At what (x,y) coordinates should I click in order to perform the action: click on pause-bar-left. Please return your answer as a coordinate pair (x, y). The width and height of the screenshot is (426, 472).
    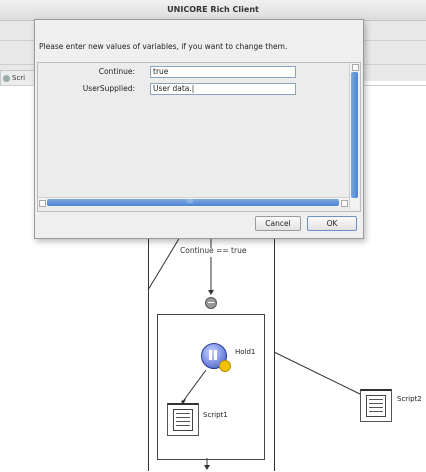
    Looking at the image, I should click on (210, 355).